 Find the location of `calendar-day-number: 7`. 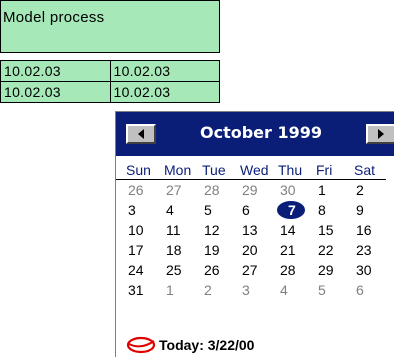

calendar-day-number: 7 is located at coordinates (292, 210).